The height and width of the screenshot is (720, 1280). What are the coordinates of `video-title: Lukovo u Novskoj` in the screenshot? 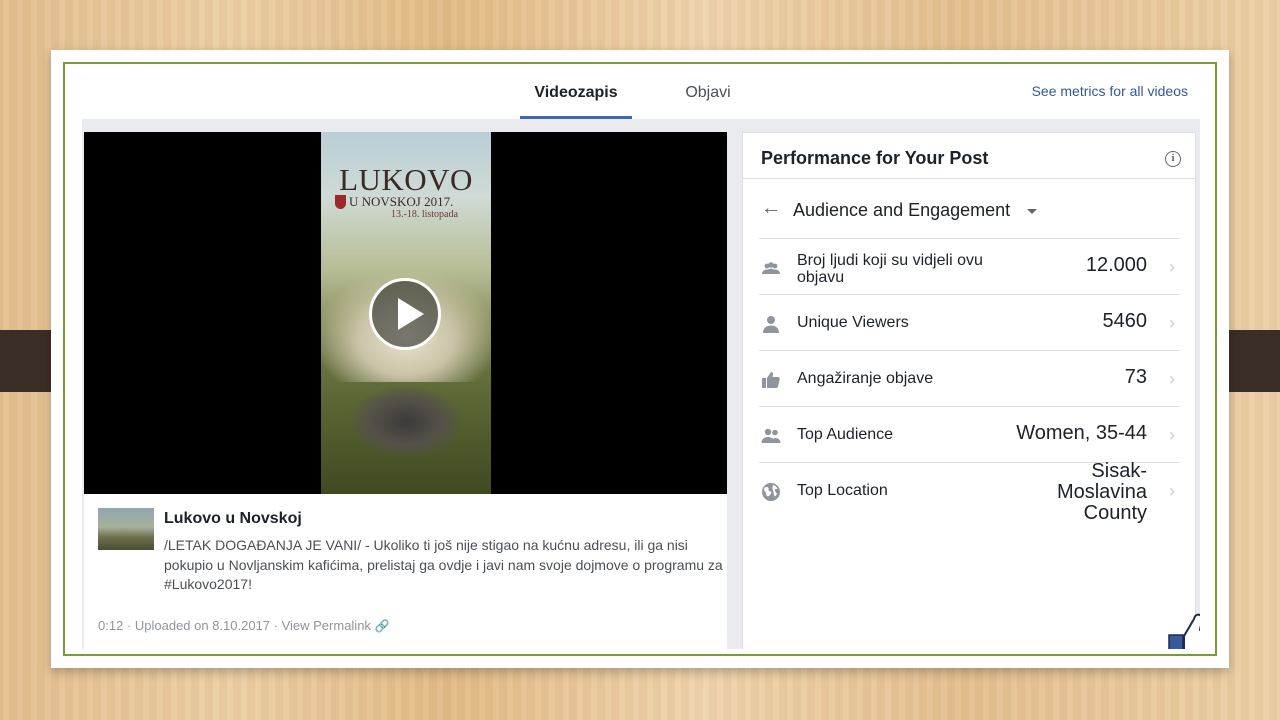 It's located at (233, 519).